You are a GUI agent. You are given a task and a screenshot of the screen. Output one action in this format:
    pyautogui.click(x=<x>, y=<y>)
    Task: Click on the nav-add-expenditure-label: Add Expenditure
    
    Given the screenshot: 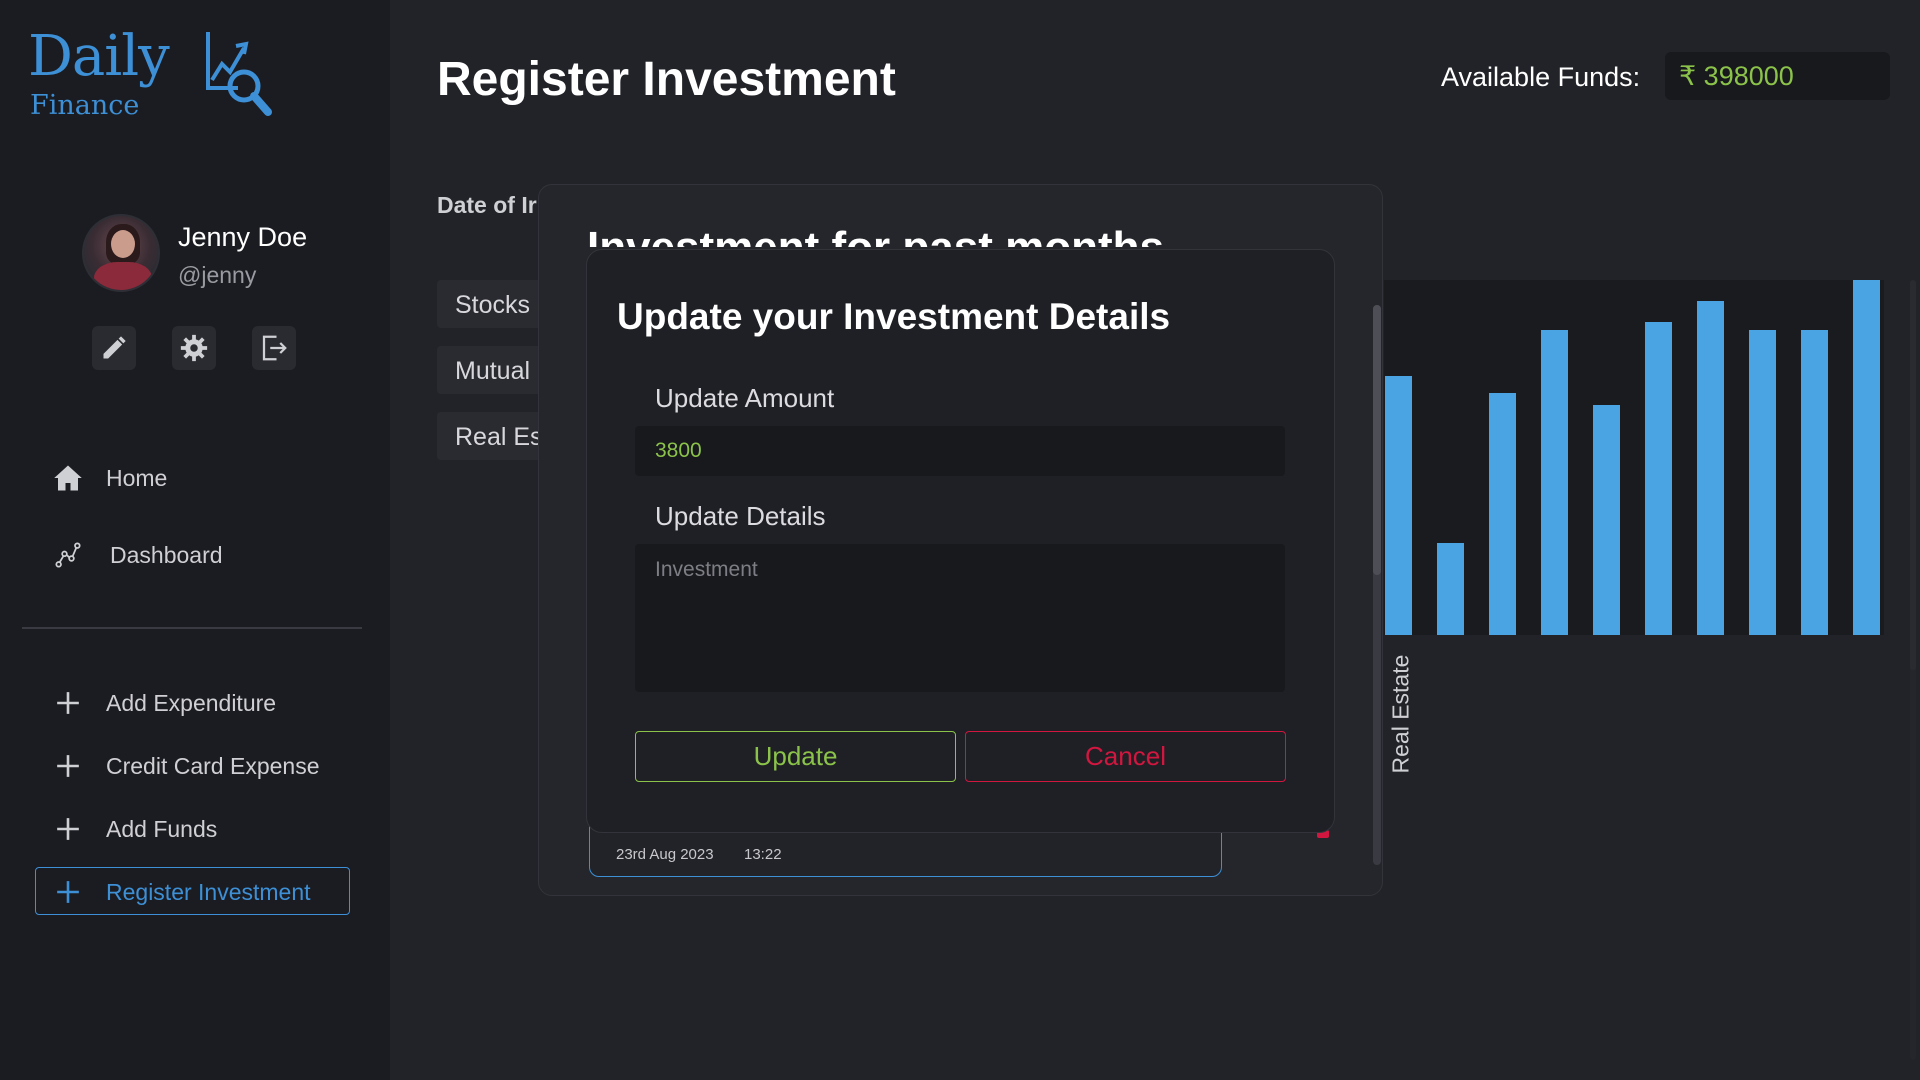 What is the action you would take?
    pyautogui.click(x=191, y=702)
    